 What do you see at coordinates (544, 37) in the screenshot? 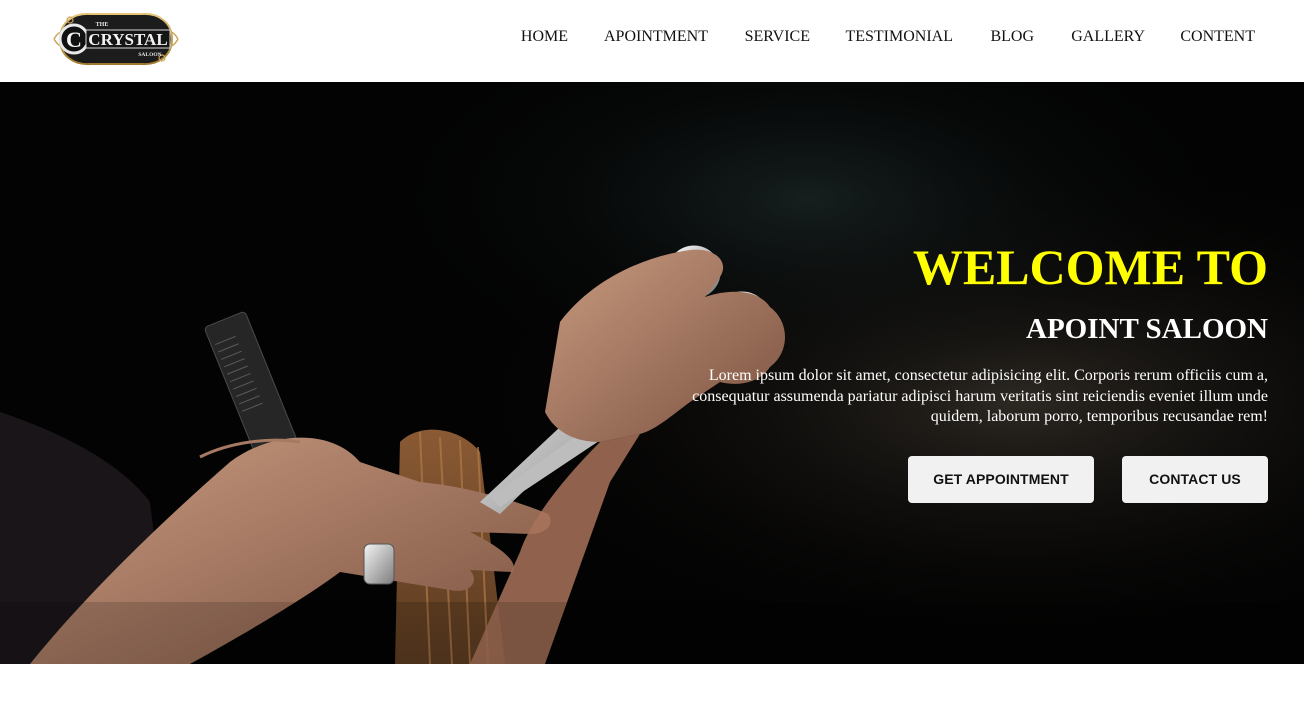
I see `nav-home: HOME` at bounding box center [544, 37].